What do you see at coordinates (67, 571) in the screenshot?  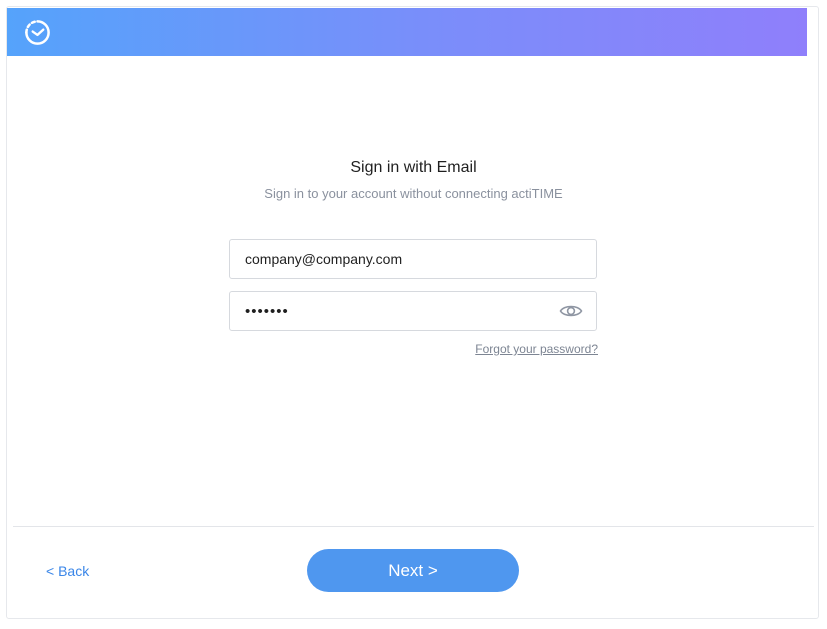 I see `back-button: < Back` at bounding box center [67, 571].